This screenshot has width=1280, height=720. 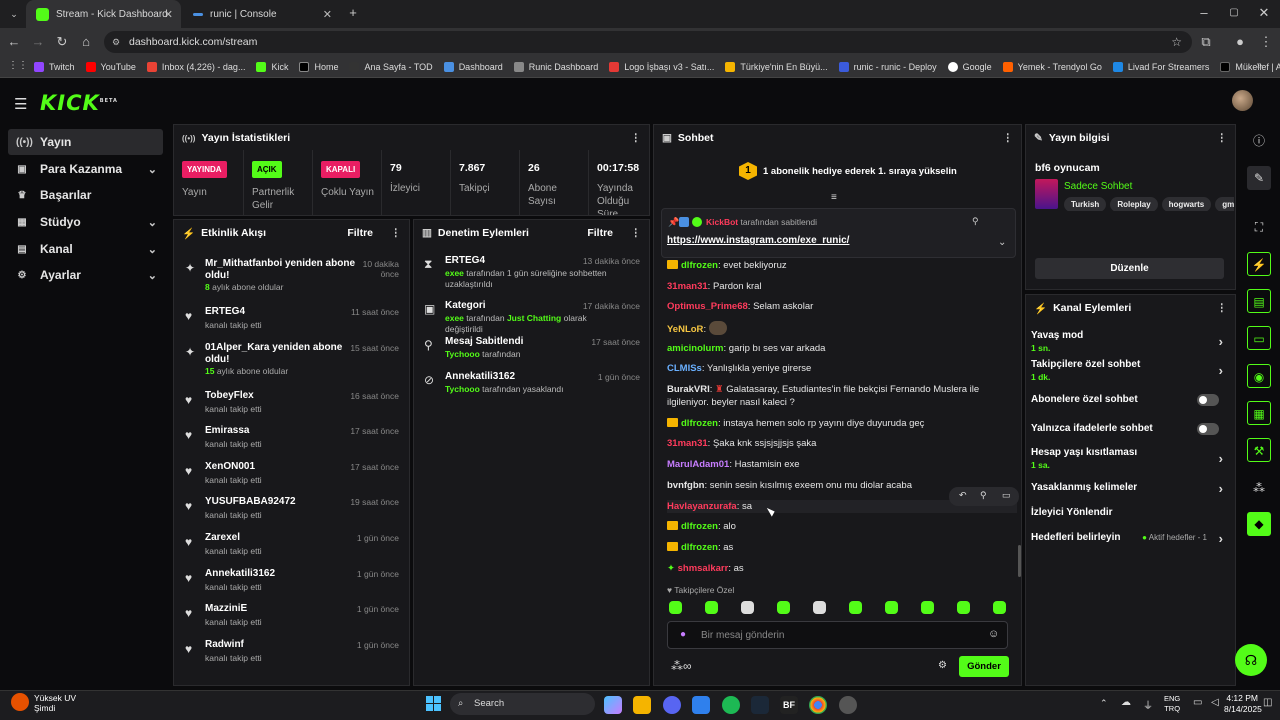 I want to click on edit-icon: ✎, so click(x=1259, y=178).